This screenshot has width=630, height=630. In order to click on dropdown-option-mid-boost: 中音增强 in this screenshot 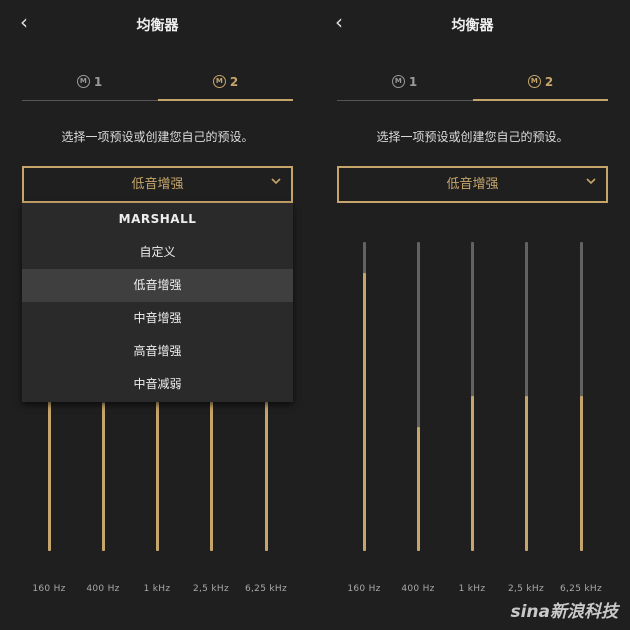, I will do `click(157, 318)`.